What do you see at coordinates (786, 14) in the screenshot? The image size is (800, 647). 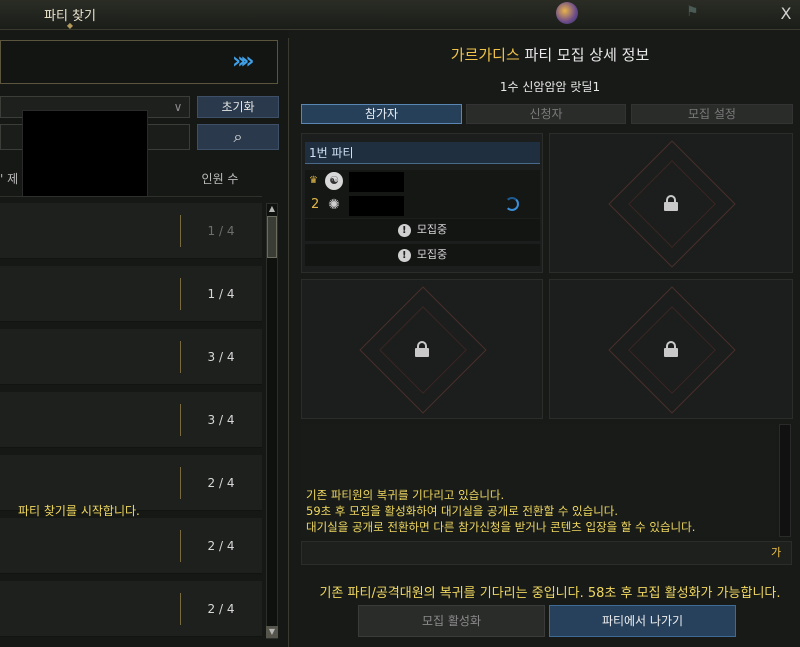 I see `close-button: X` at bounding box center [786, 14].